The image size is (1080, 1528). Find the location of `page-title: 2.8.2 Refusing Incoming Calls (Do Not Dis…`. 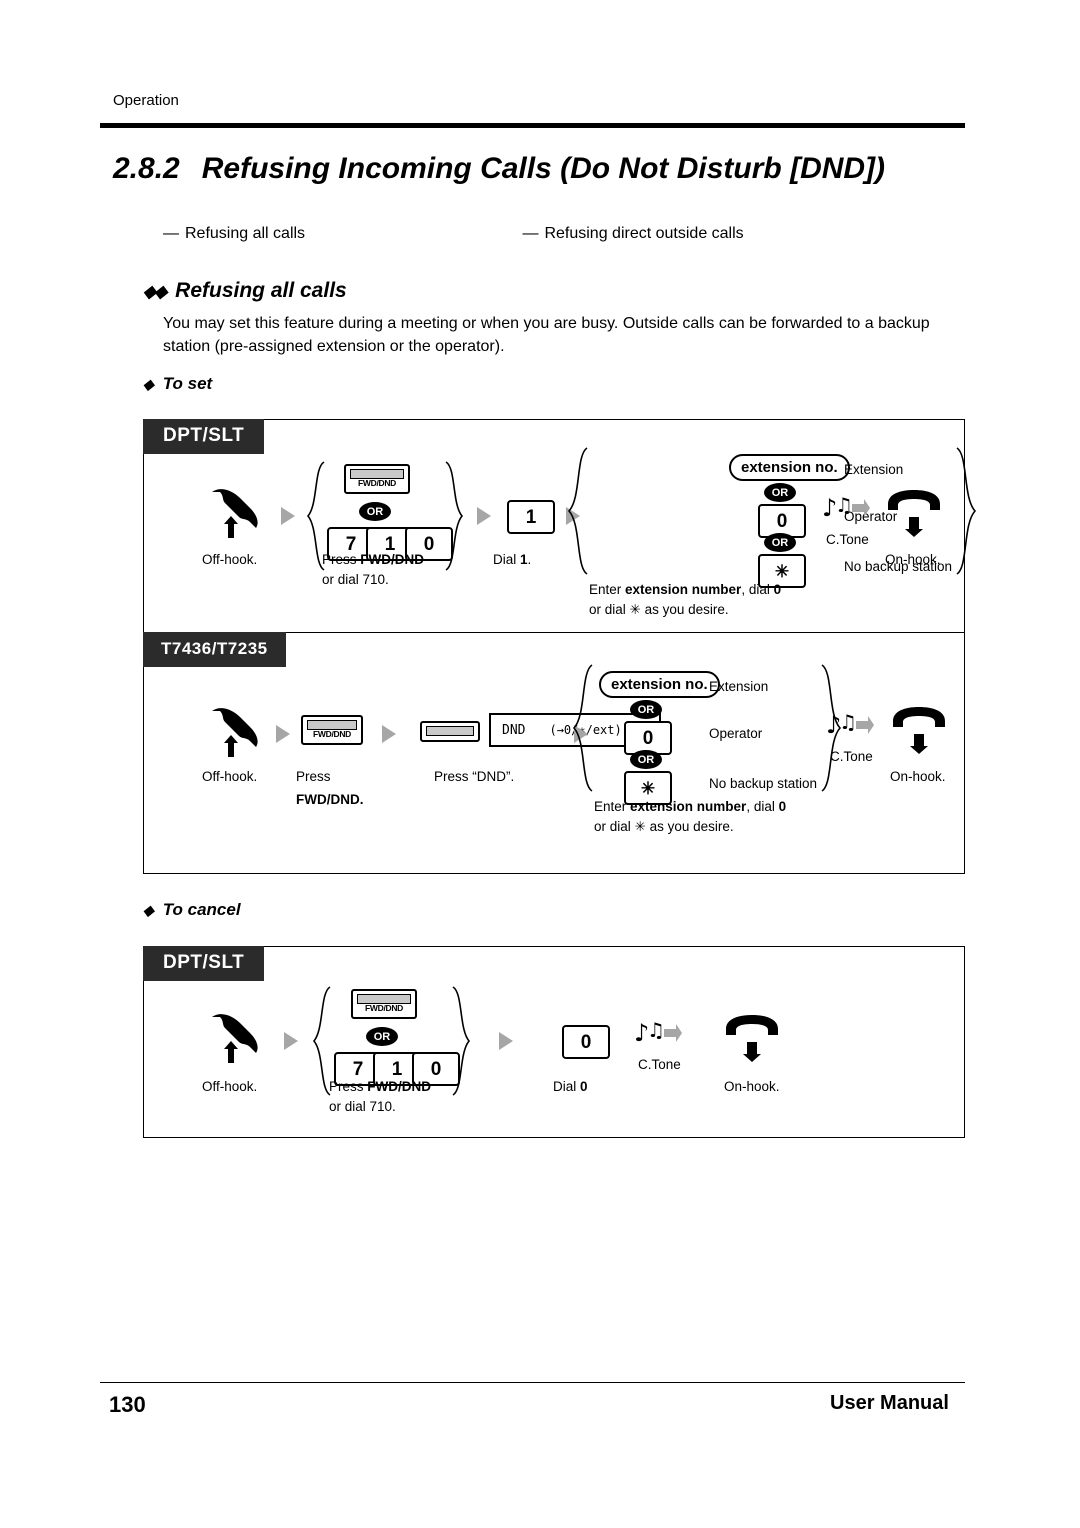

page-title: 2.8.2 Refusing Incoming Calls (Do Not Dis… is located at coordinates (553, 169).